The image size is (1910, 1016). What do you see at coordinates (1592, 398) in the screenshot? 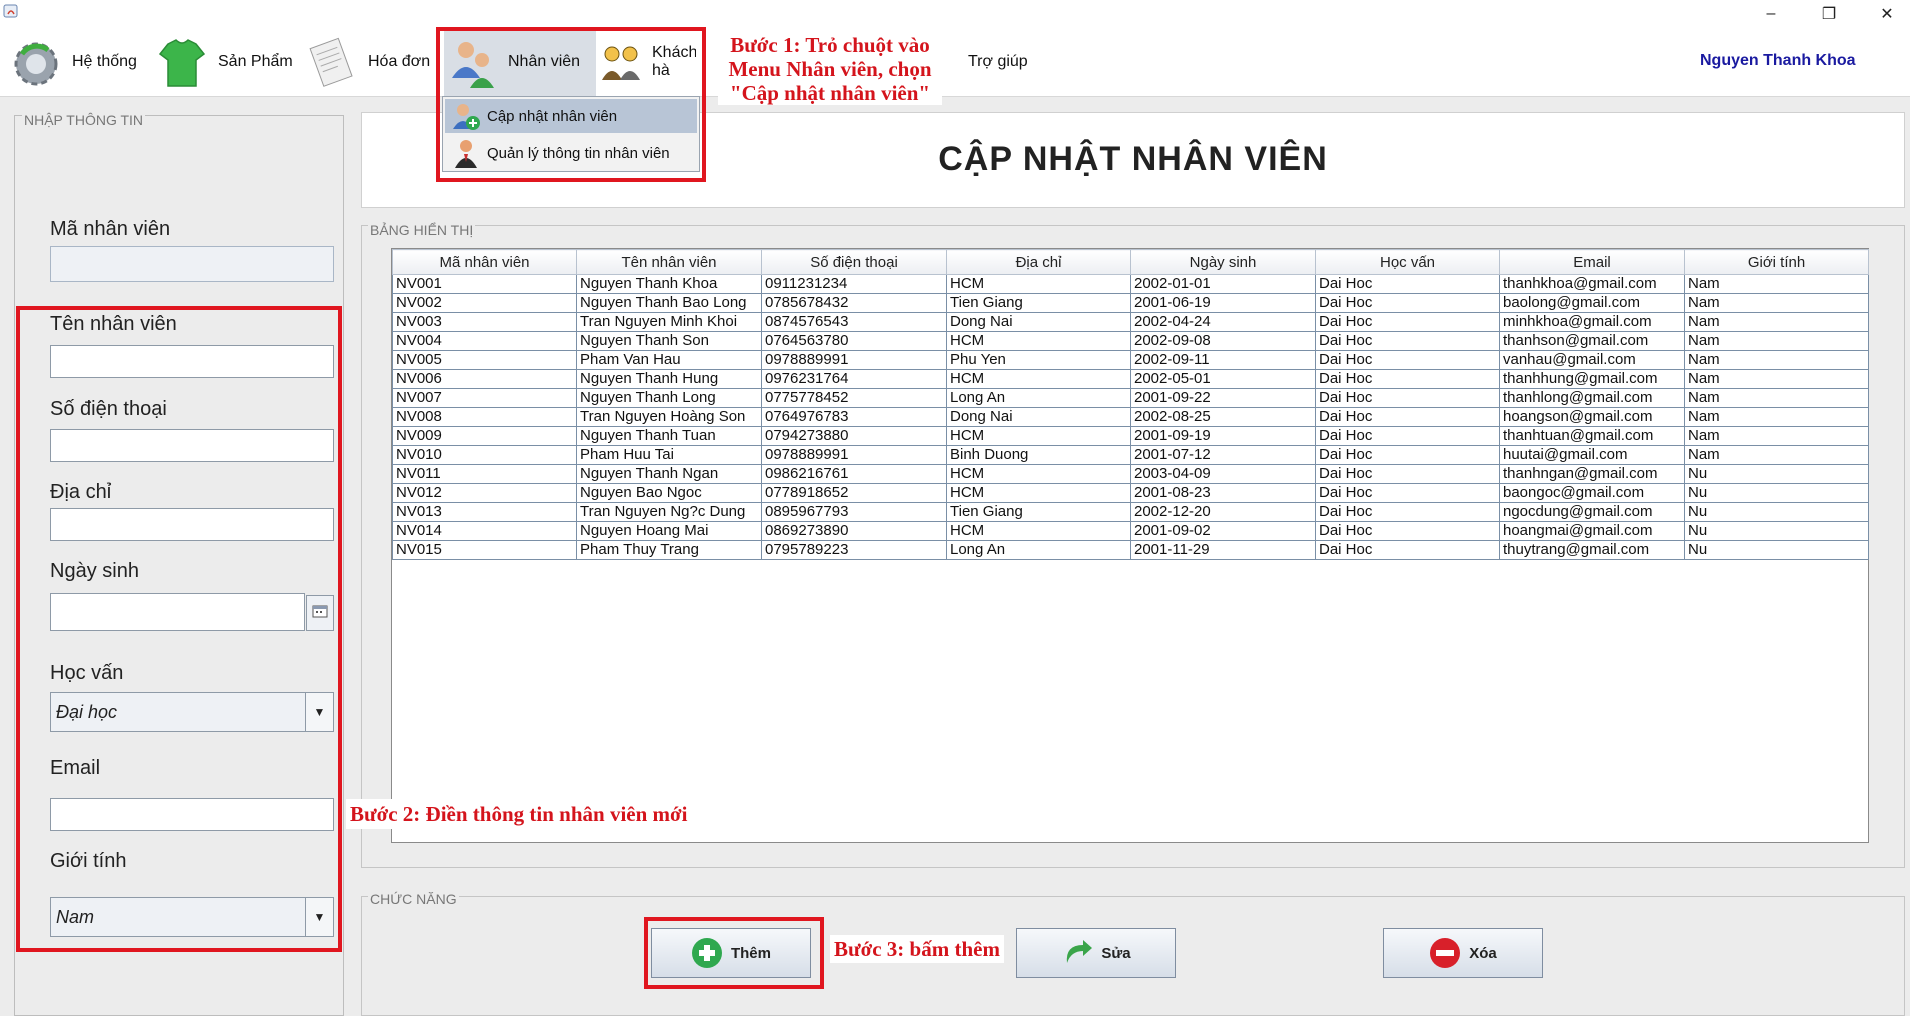
I see `table-cell: thanhlong@gmail.com` at bounding box center [1592, 398].